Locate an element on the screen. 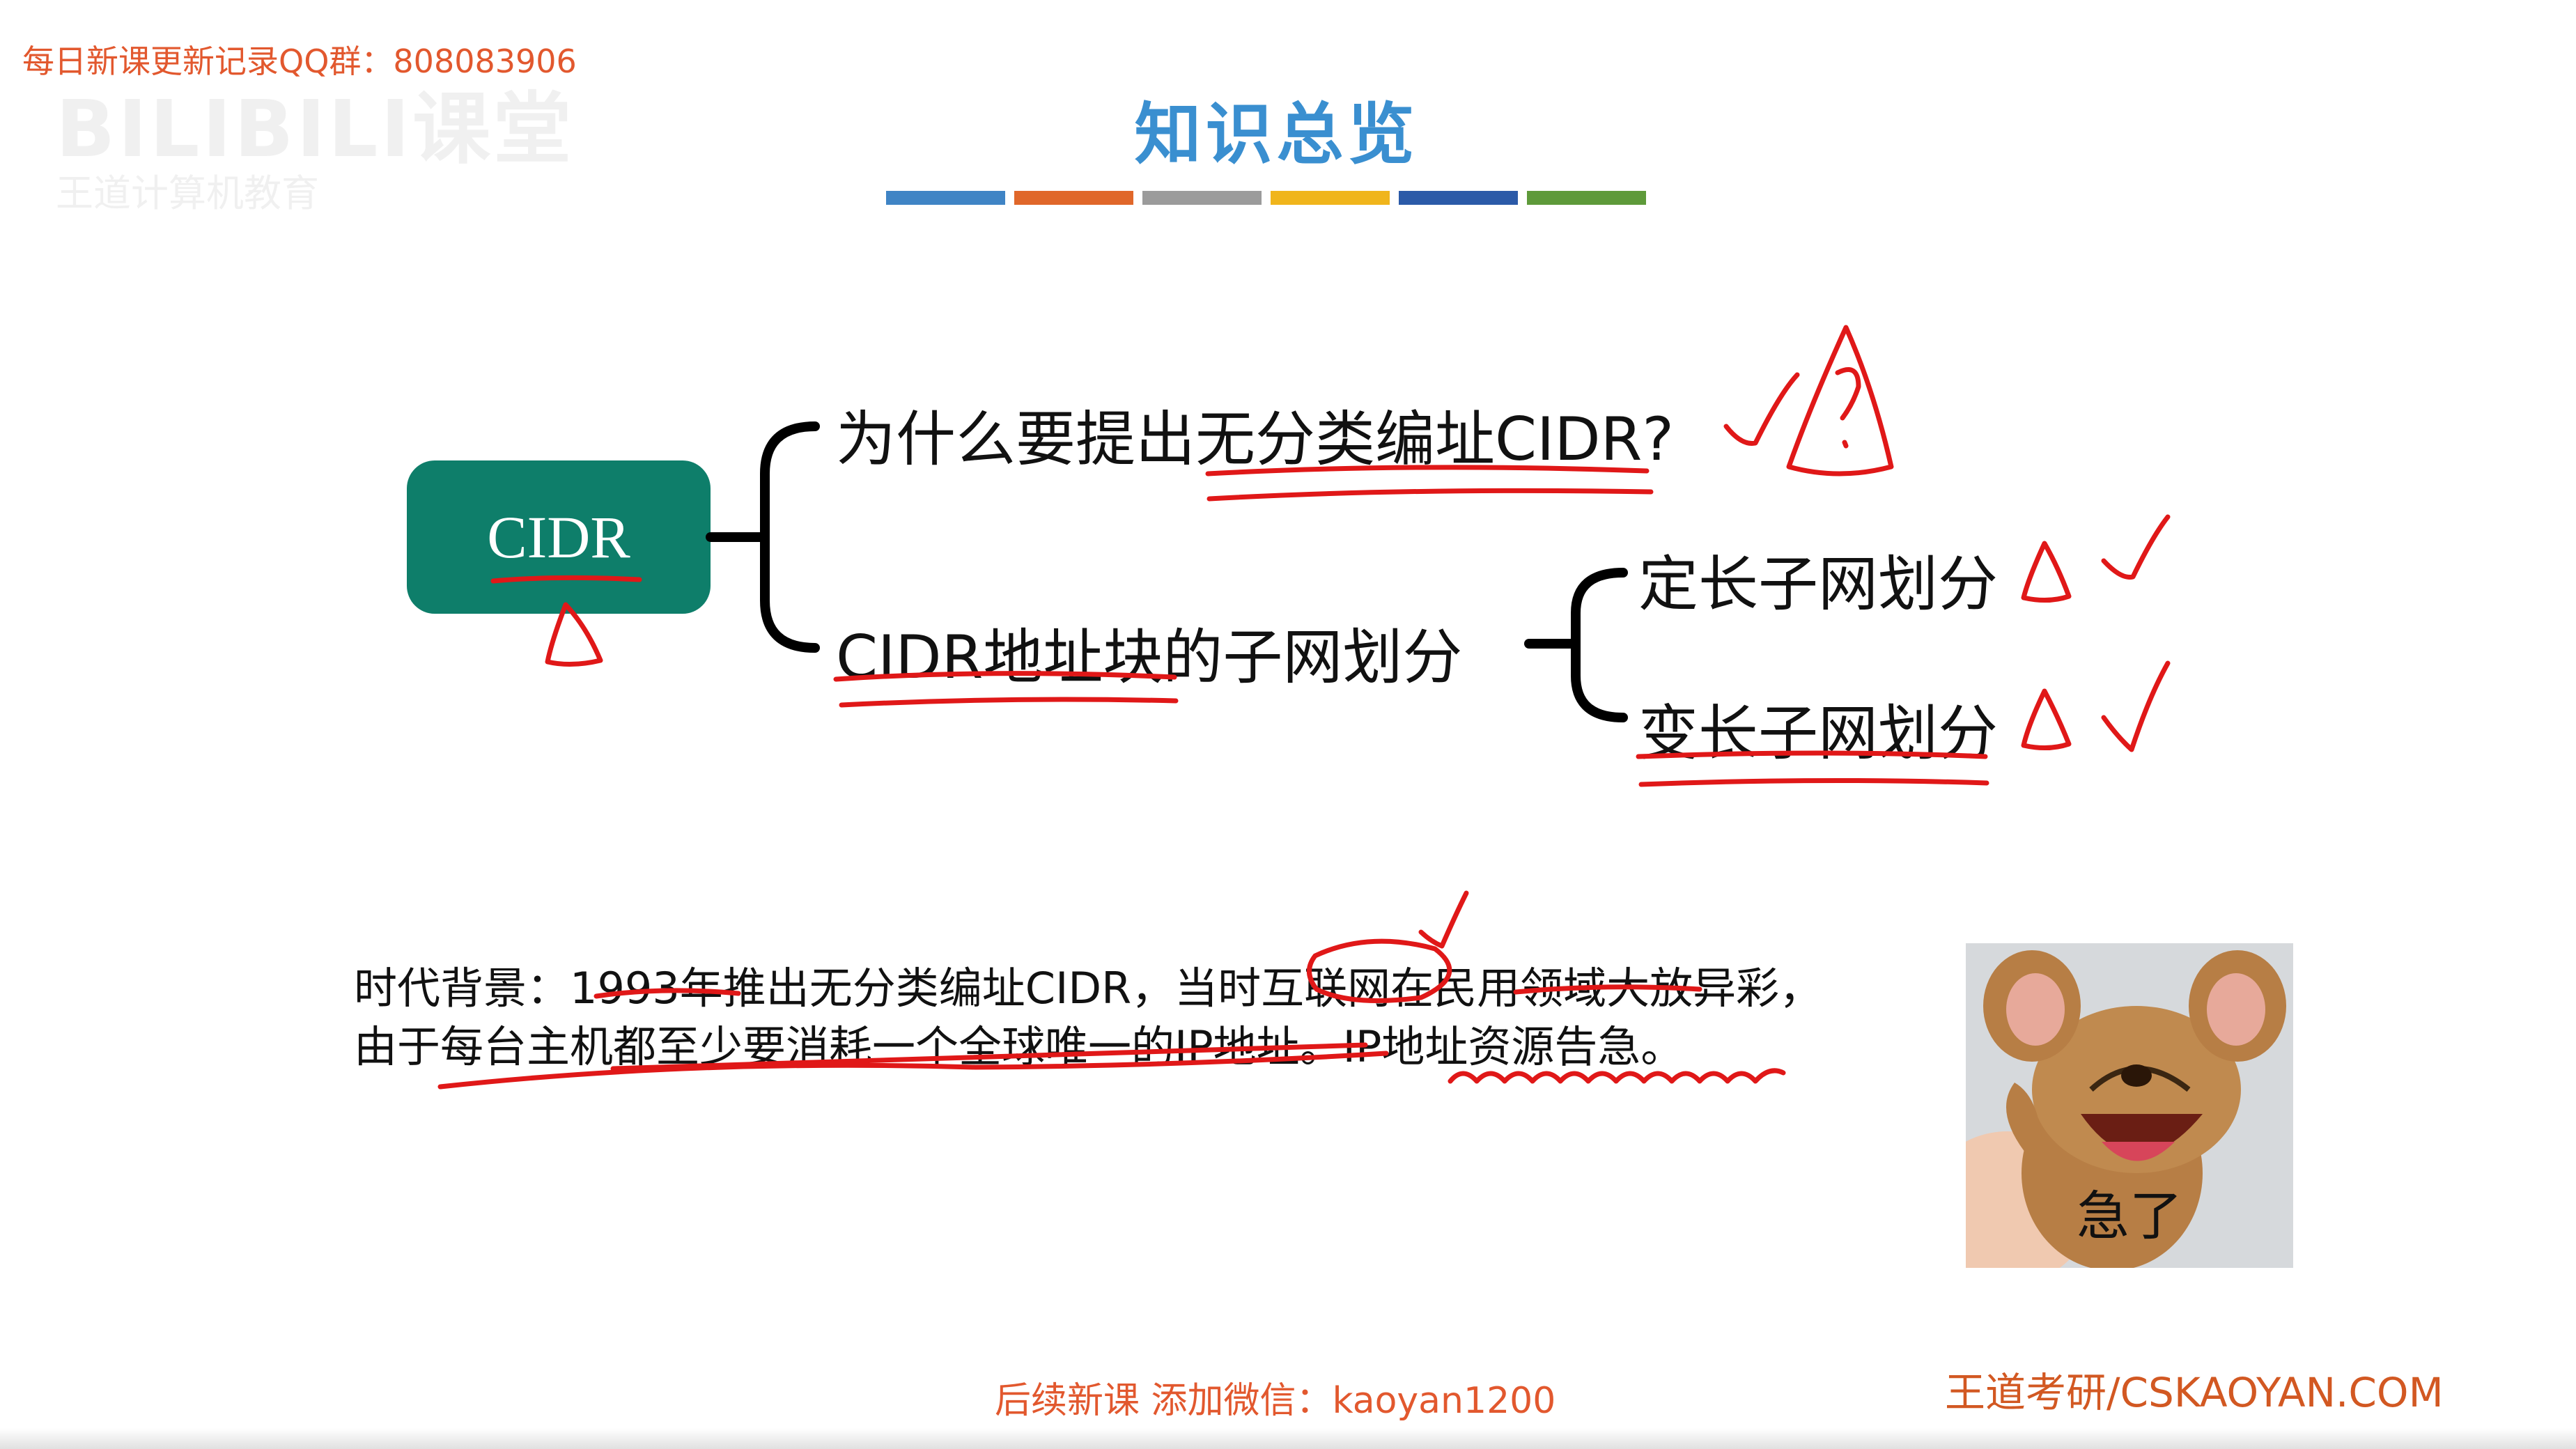  mindmap-root-label: CIDR is located at coordinates (558, 537).